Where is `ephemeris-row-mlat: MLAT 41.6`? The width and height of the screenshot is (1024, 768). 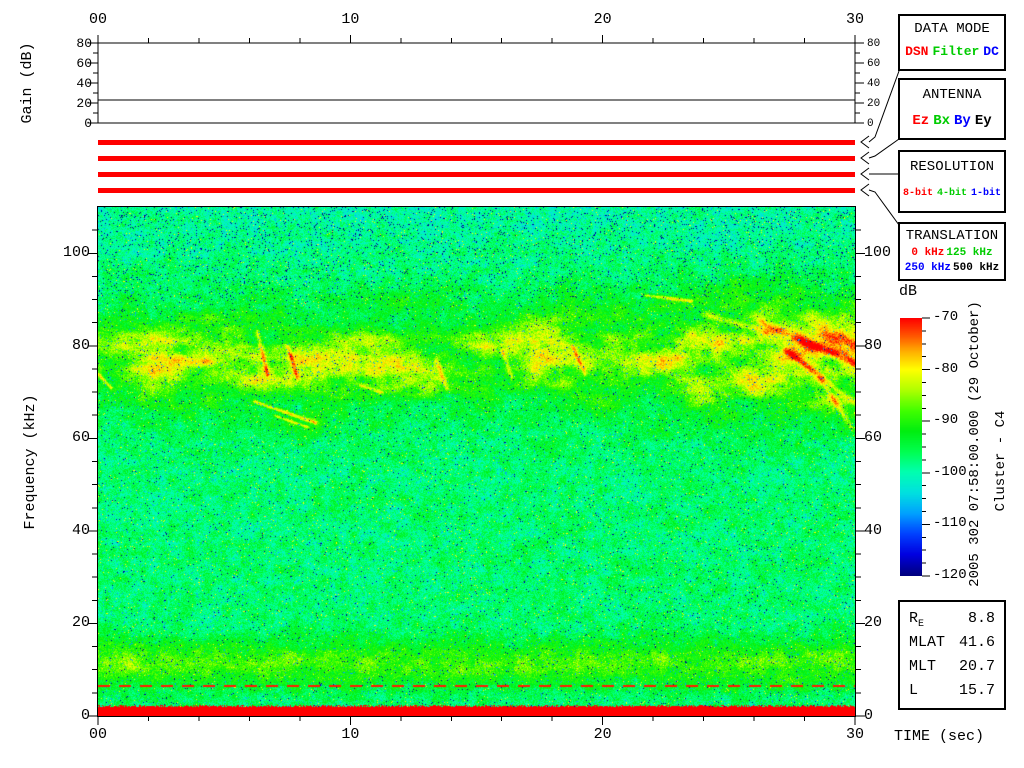
ephemeris-row-mlat: MLAT 41.6 is located at coordinates (952, 643).